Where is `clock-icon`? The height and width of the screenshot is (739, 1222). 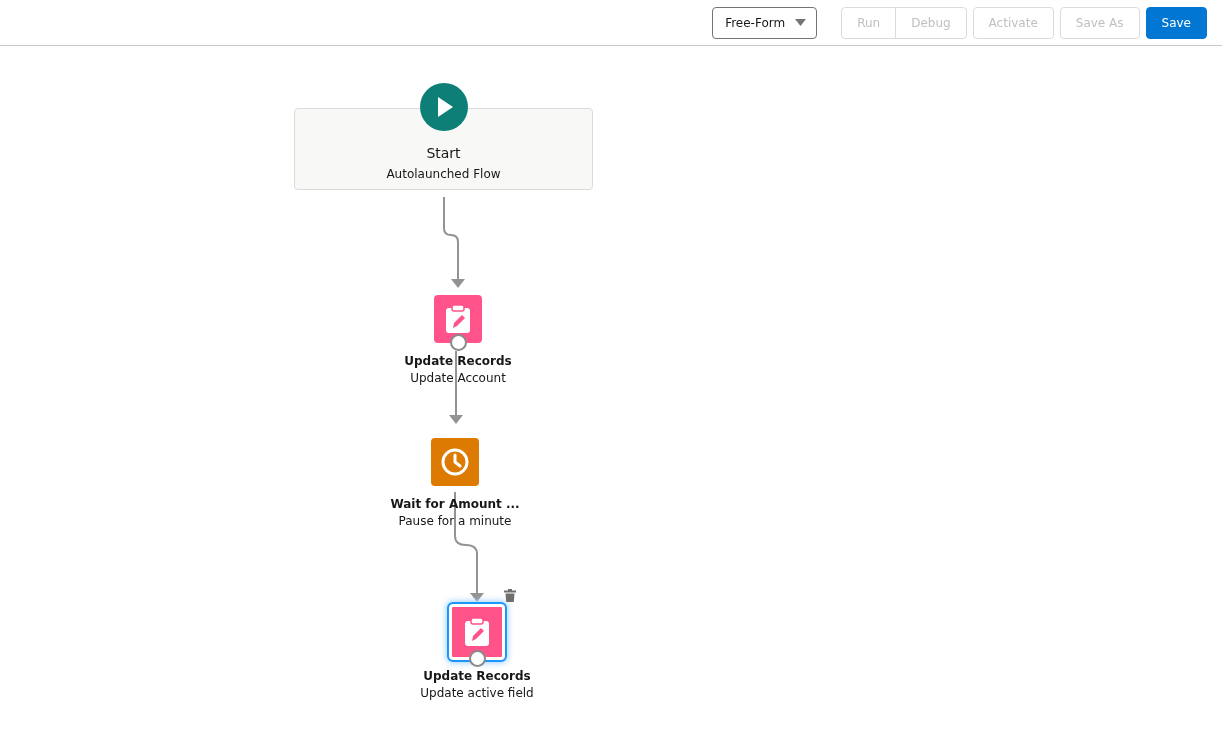 clock-icon is located at coordinates (455, 462).